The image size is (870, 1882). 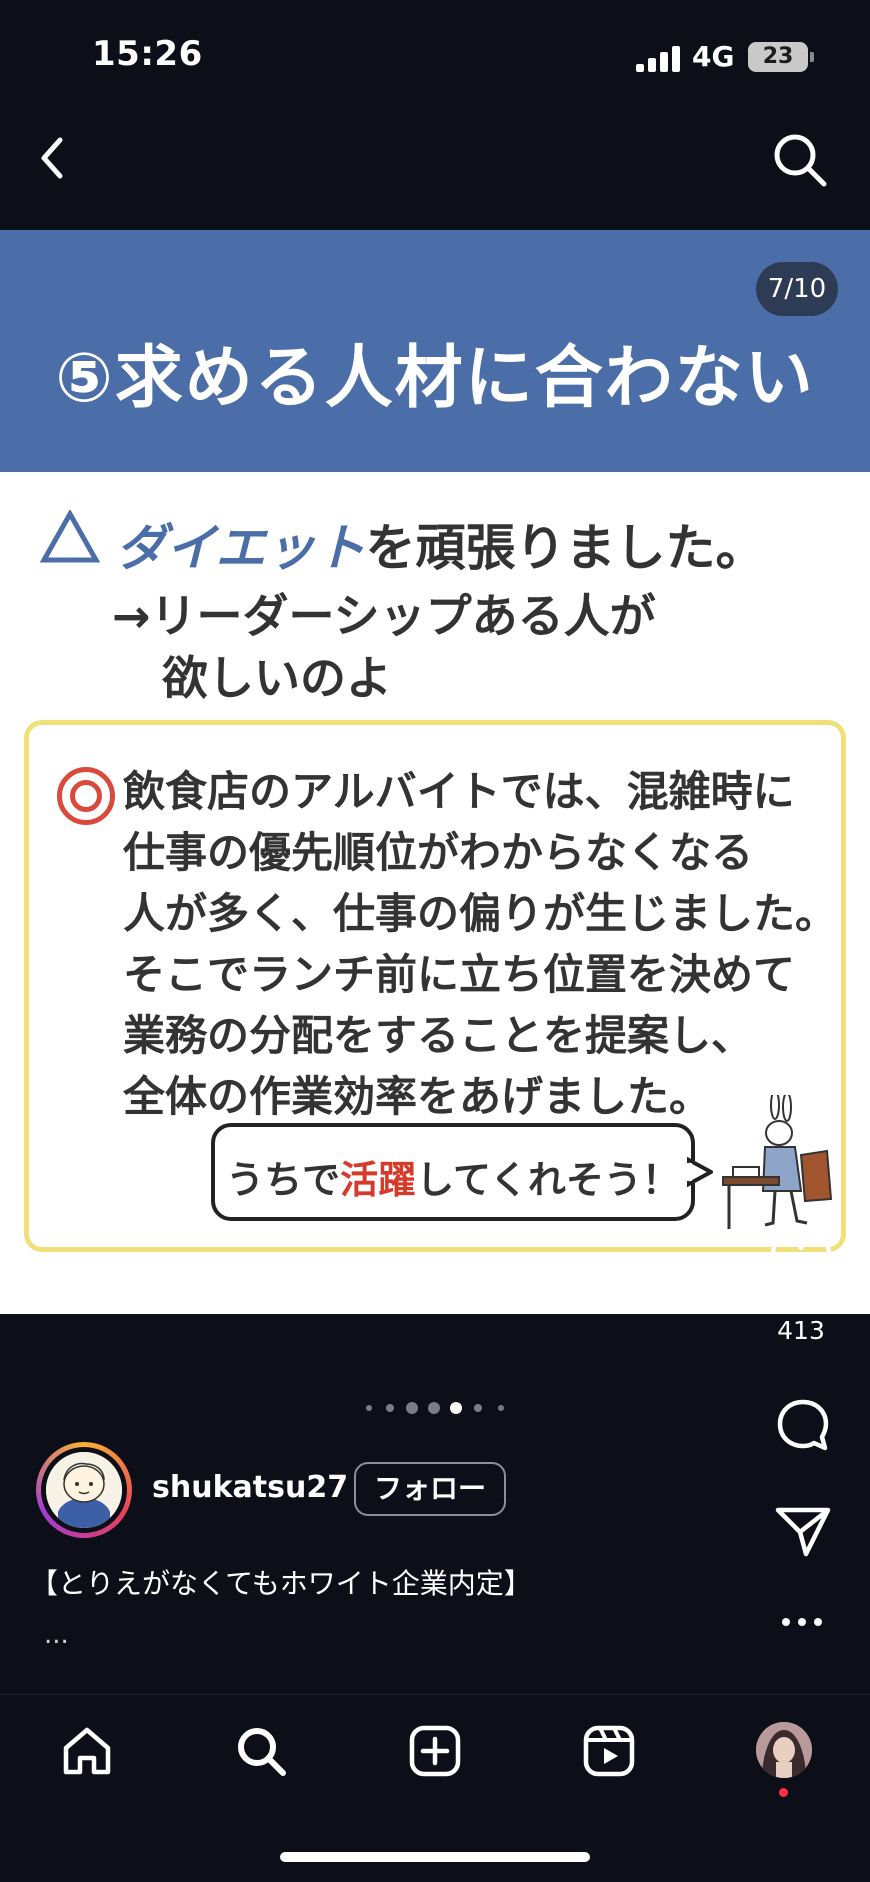 What do you see at coordinates (281, 1582) in the screenshot?
I see `post-caption: 【とりえがなくてもホワイト企業内定】` at bounding box center [281, 1582].